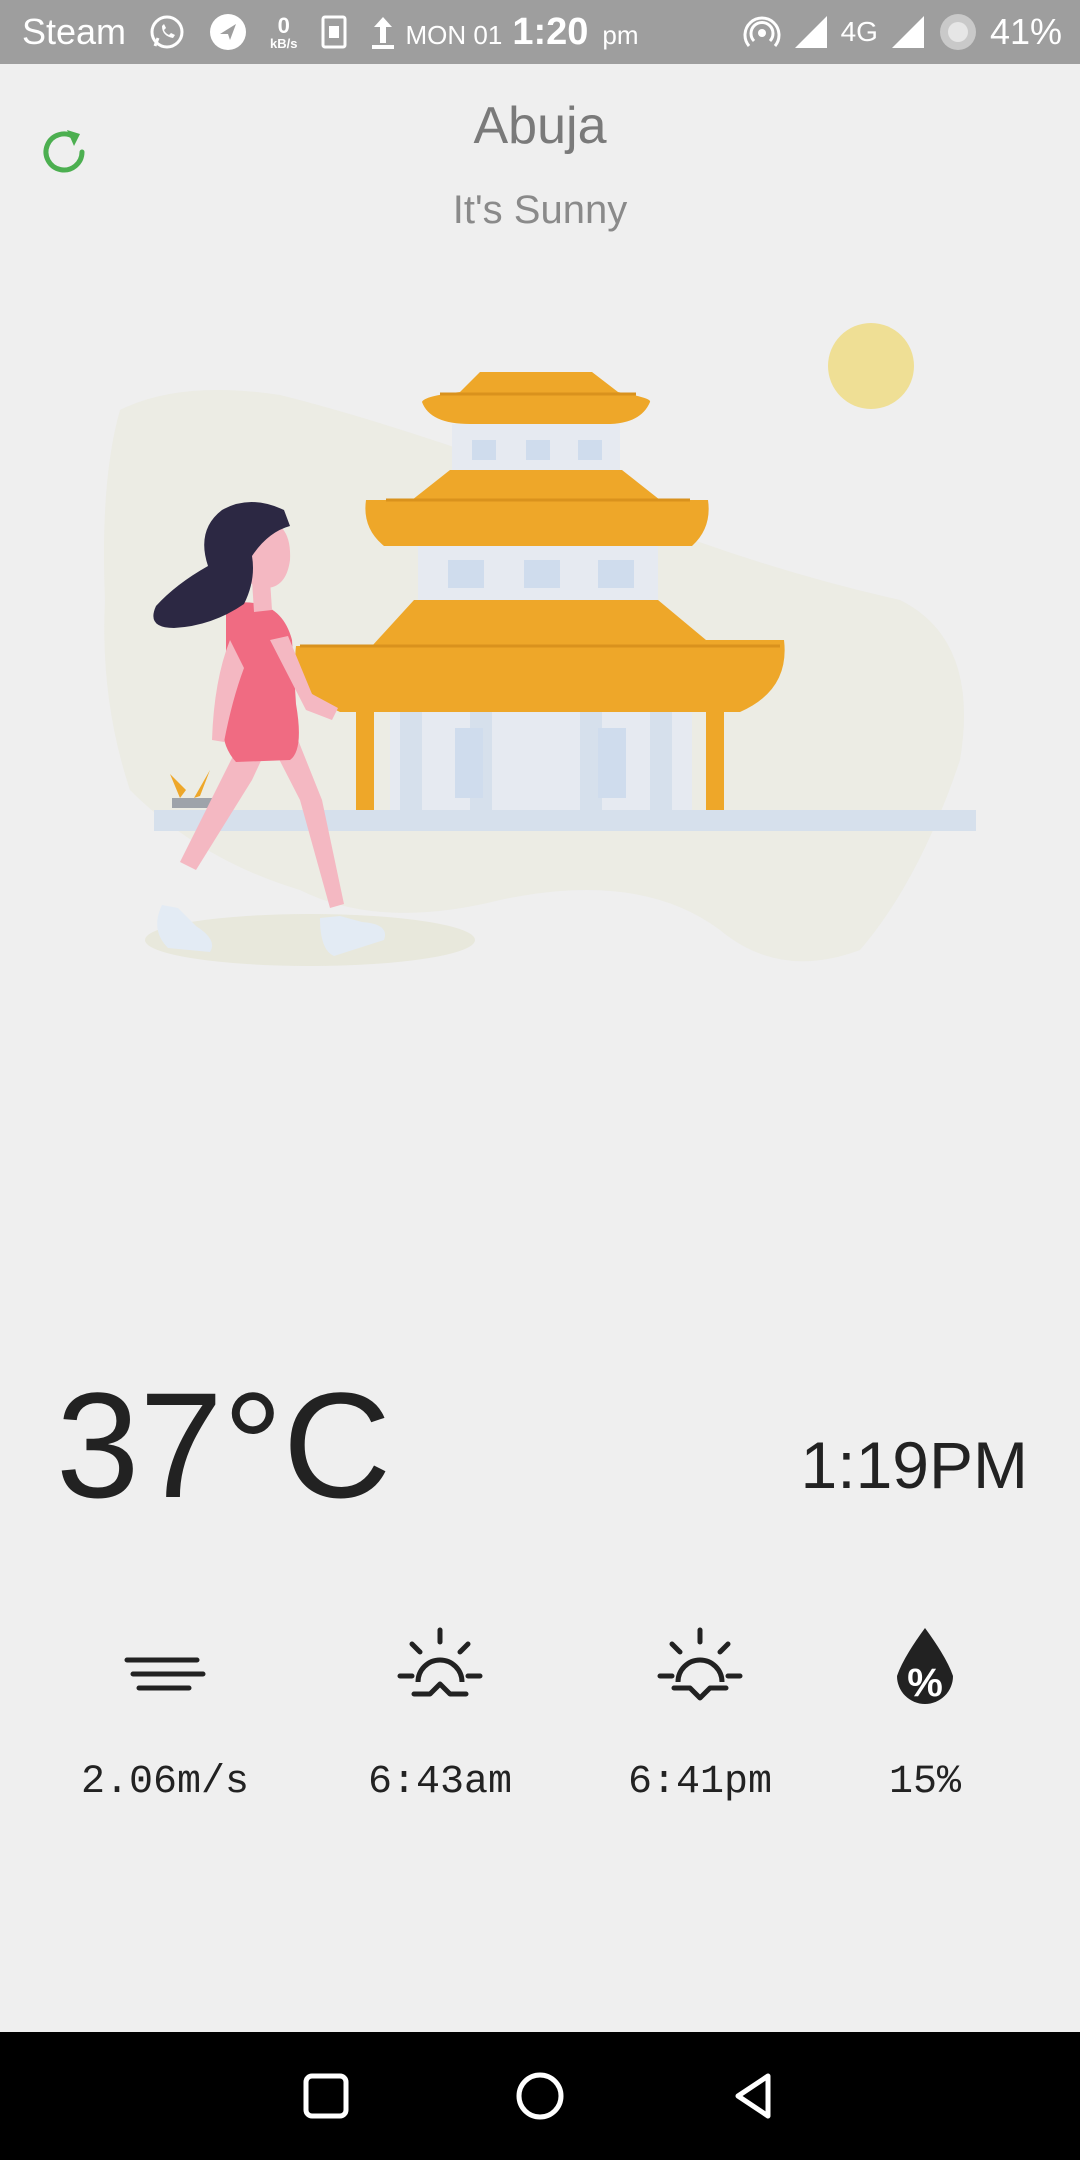 The width and height of the screenshot is (1080, 2160). I want to click on status-day: MON 01, so click(454, 34).